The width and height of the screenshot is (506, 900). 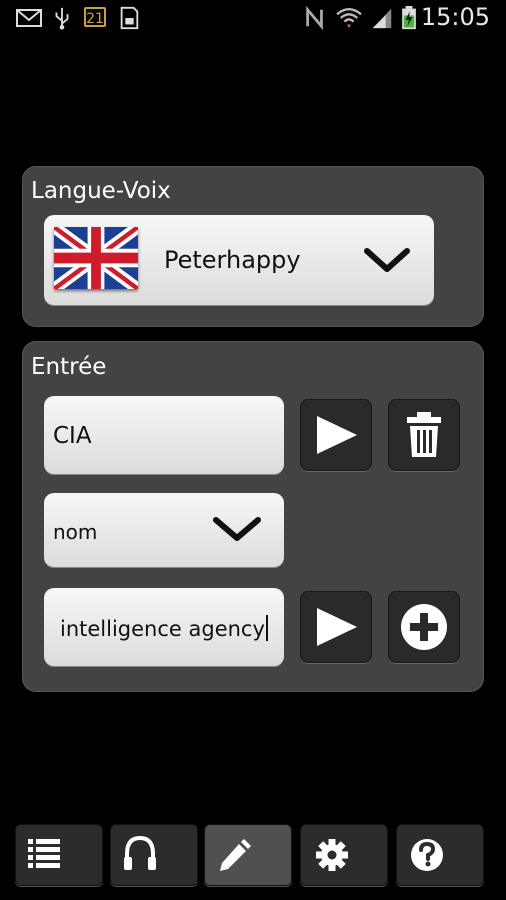 What do you see at coordinates (164, 435) in the screenshot?
I see `word-input: CIA` at bounding box center [164, 435].